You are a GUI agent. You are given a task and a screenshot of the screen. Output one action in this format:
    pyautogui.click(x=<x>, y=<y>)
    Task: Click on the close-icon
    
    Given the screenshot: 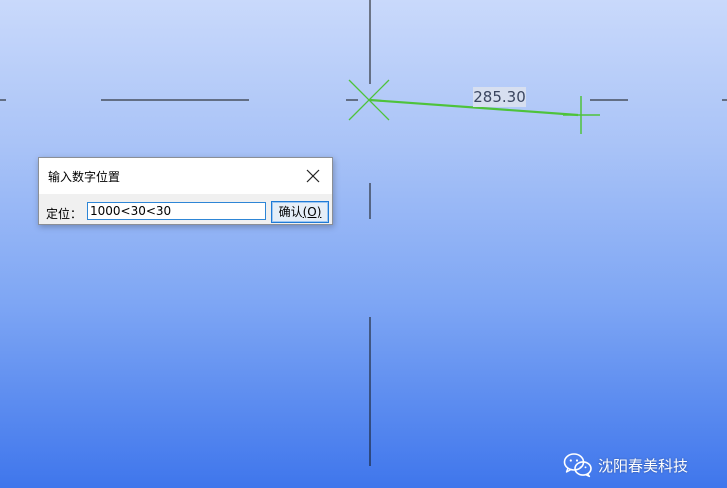 What is the action you would take?
    pyautogui.click(x=313, y=176)
    